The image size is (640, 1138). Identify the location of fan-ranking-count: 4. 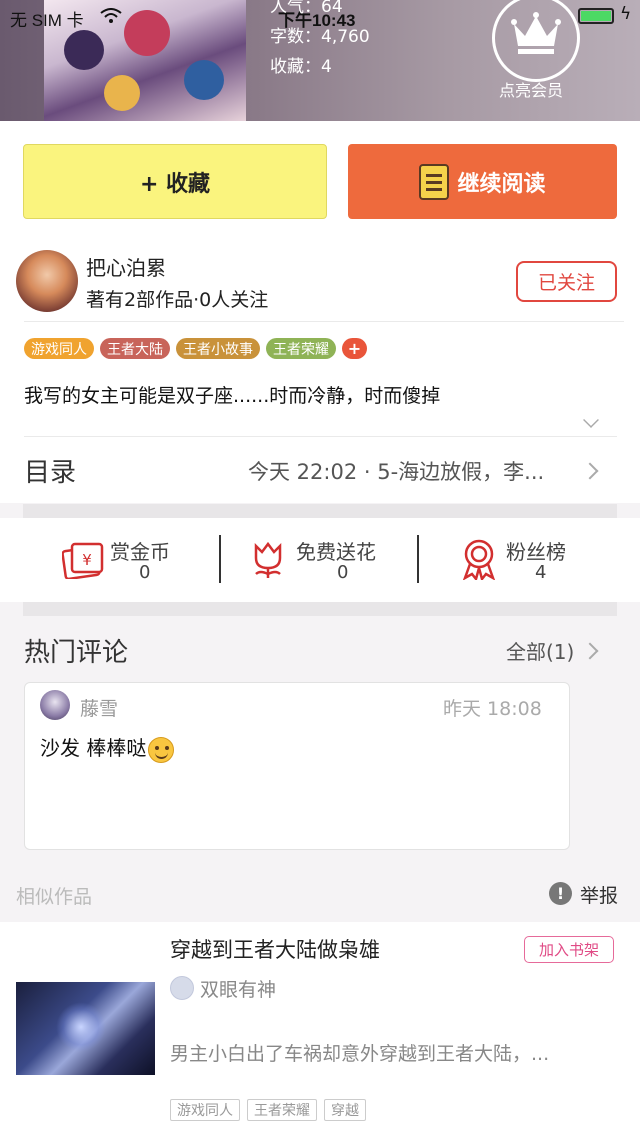
(541, 572).